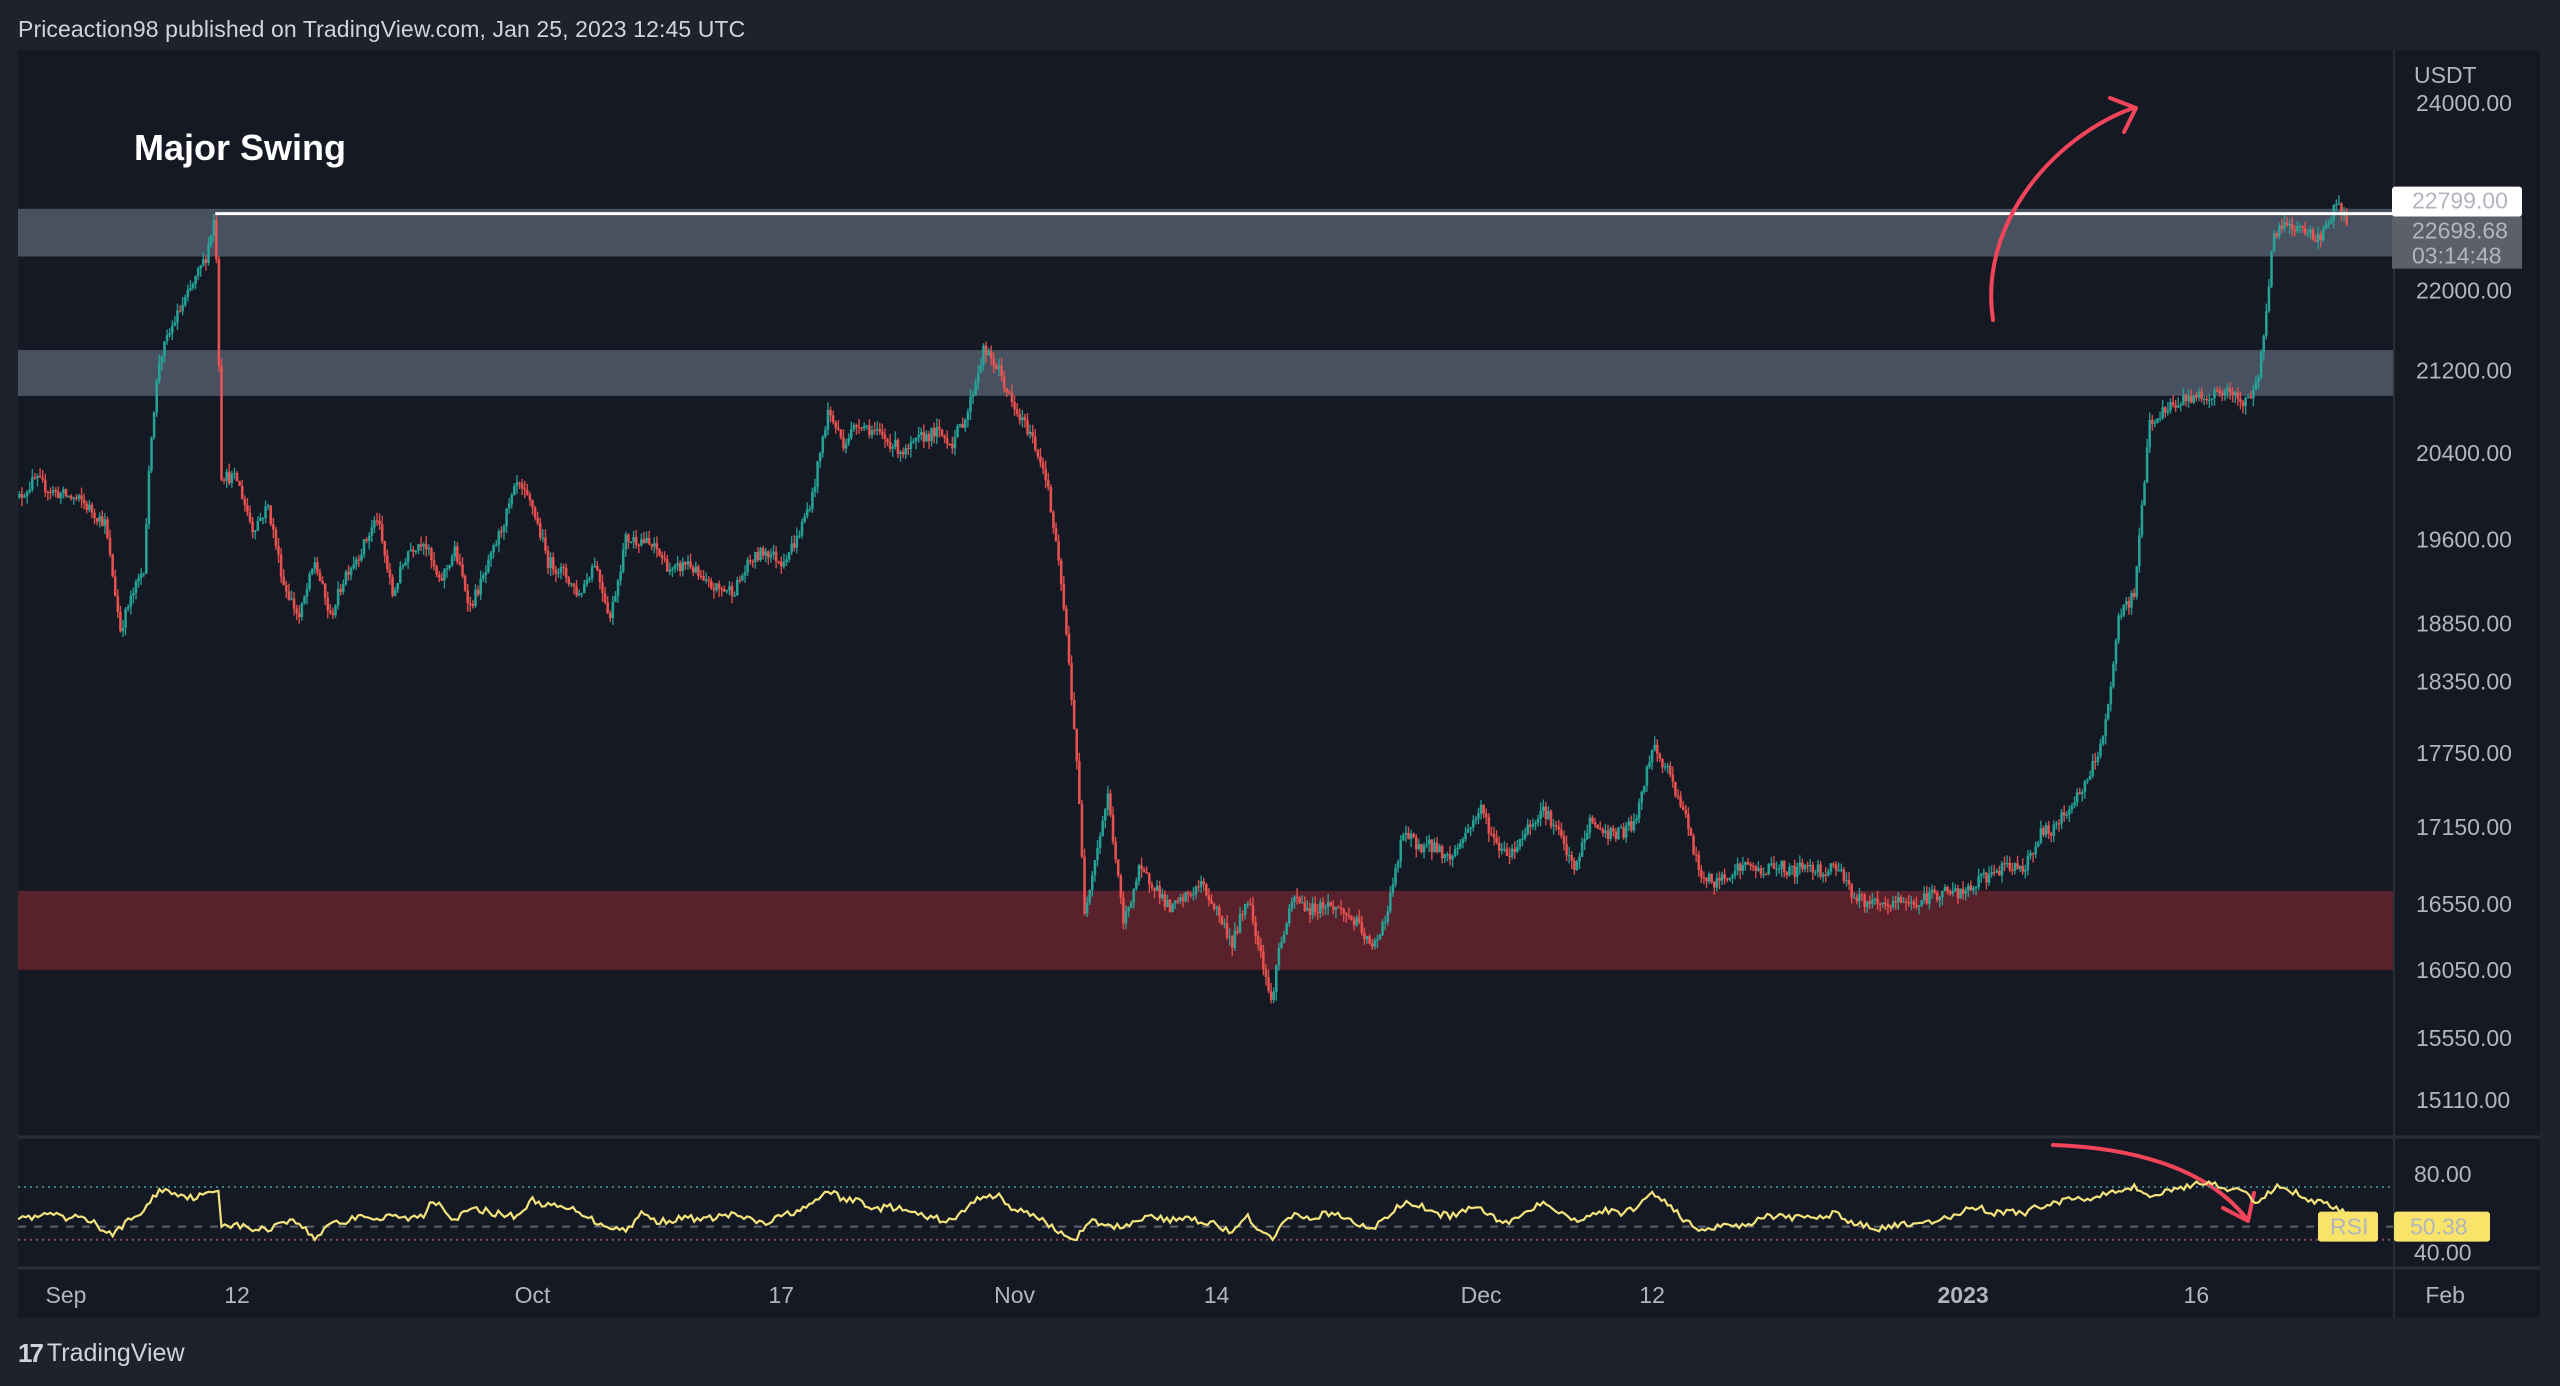  Describe the element at coordinates (2149, 1181) in the screenshot. I see `arrow-down-annotation` at that location.